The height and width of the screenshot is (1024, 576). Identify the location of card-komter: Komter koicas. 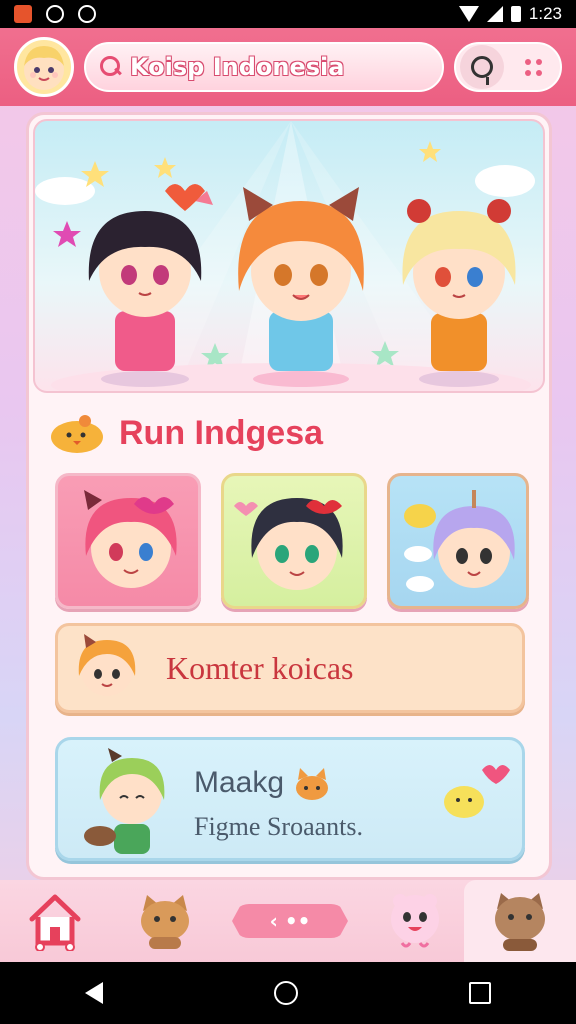
(290, 668).